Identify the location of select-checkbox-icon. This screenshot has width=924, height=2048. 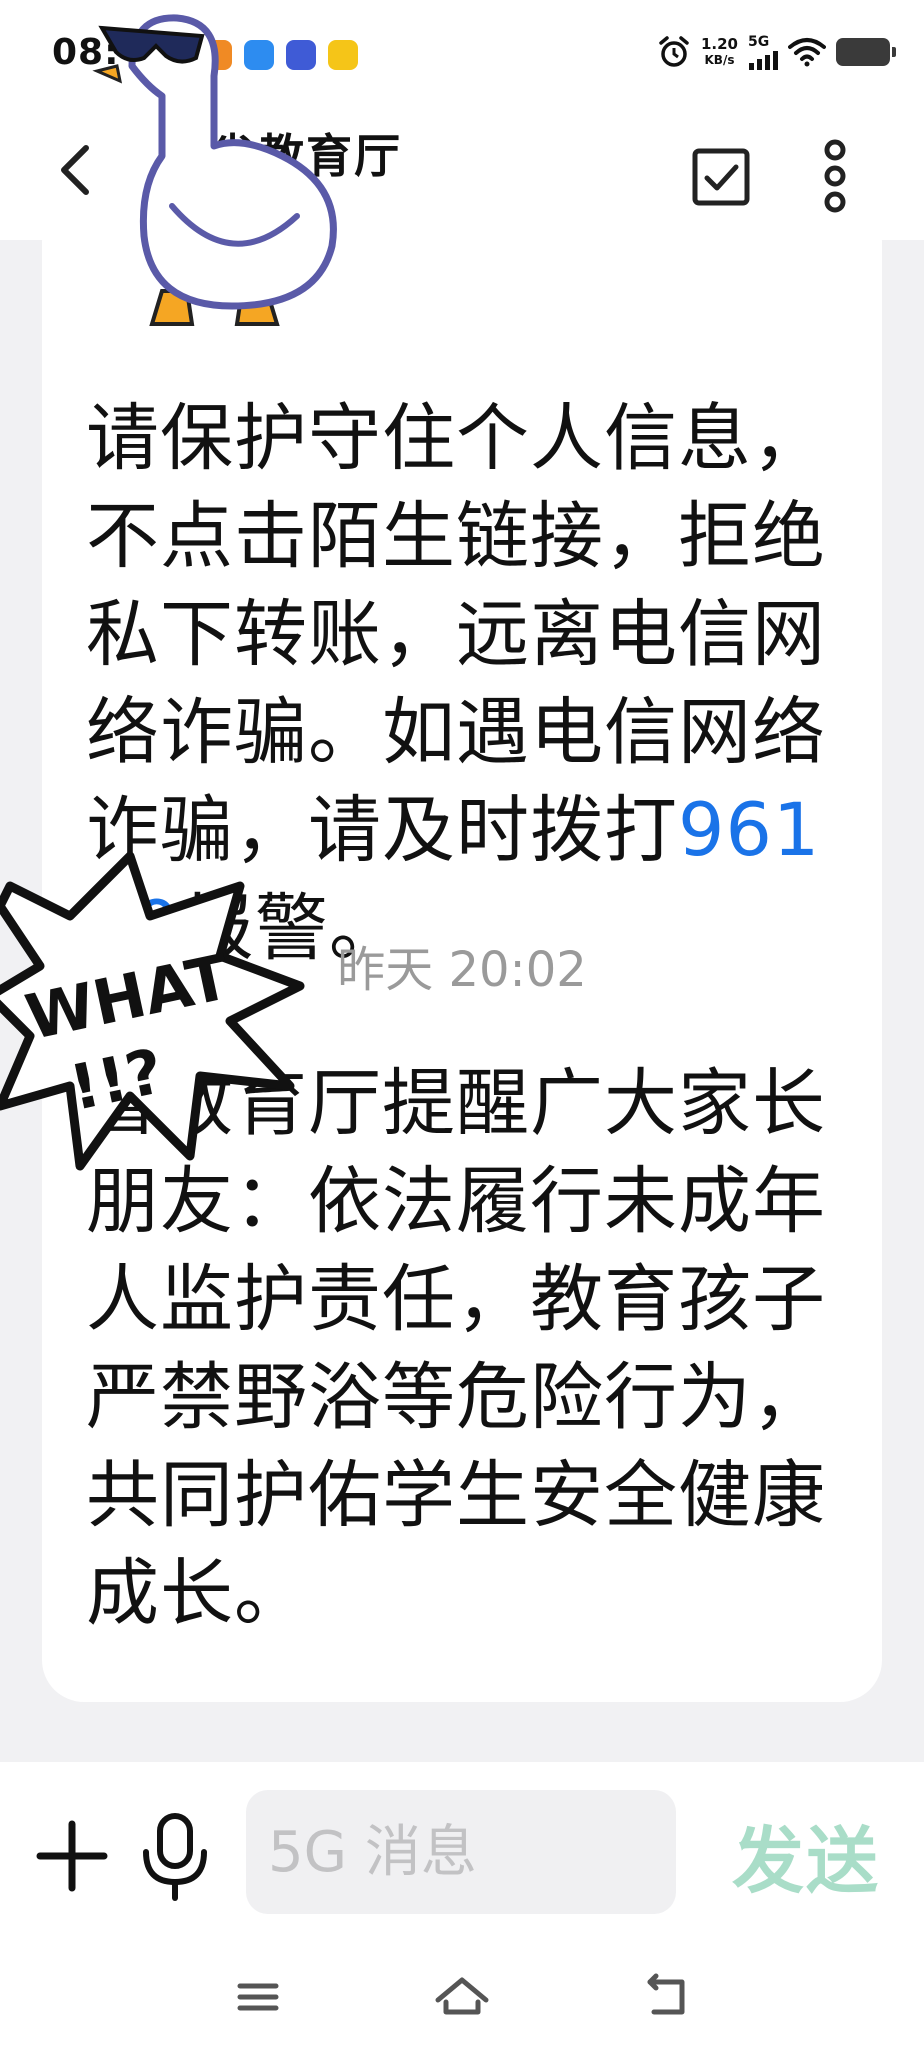
(721, 177).